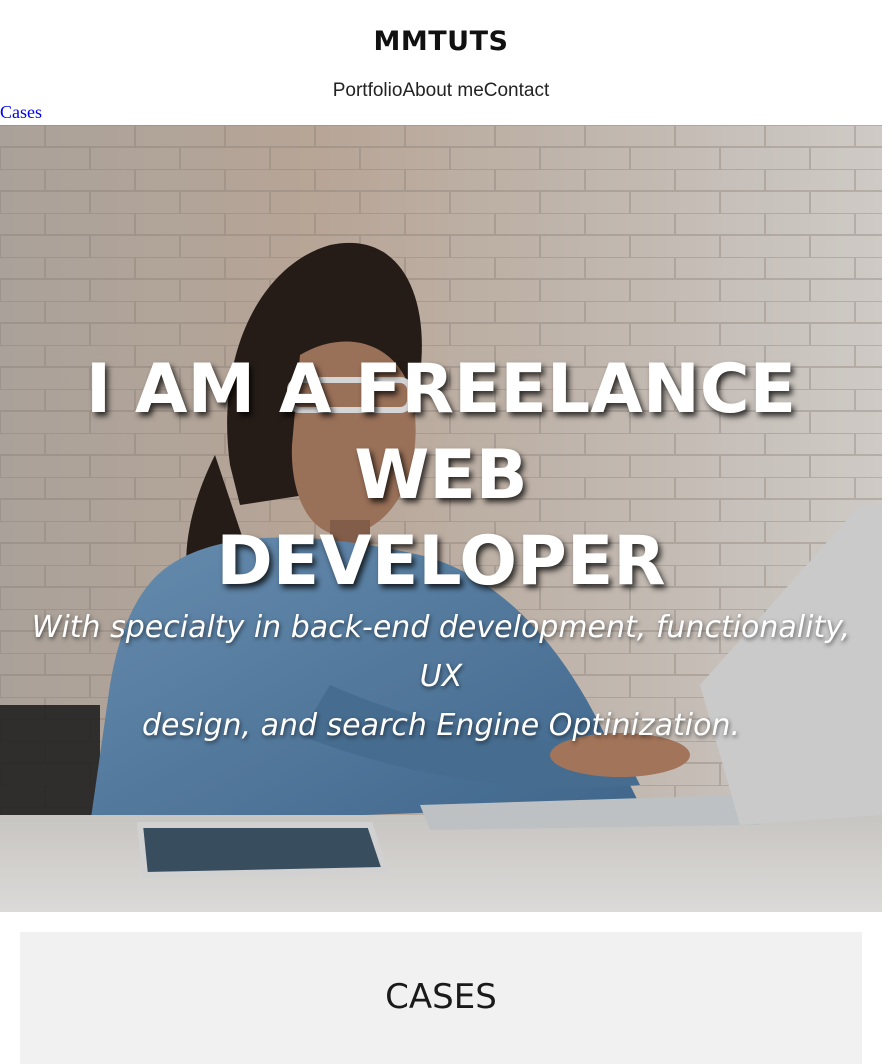  I want to click on nav-item-portfolio: Portfolio, so click(368, 90).